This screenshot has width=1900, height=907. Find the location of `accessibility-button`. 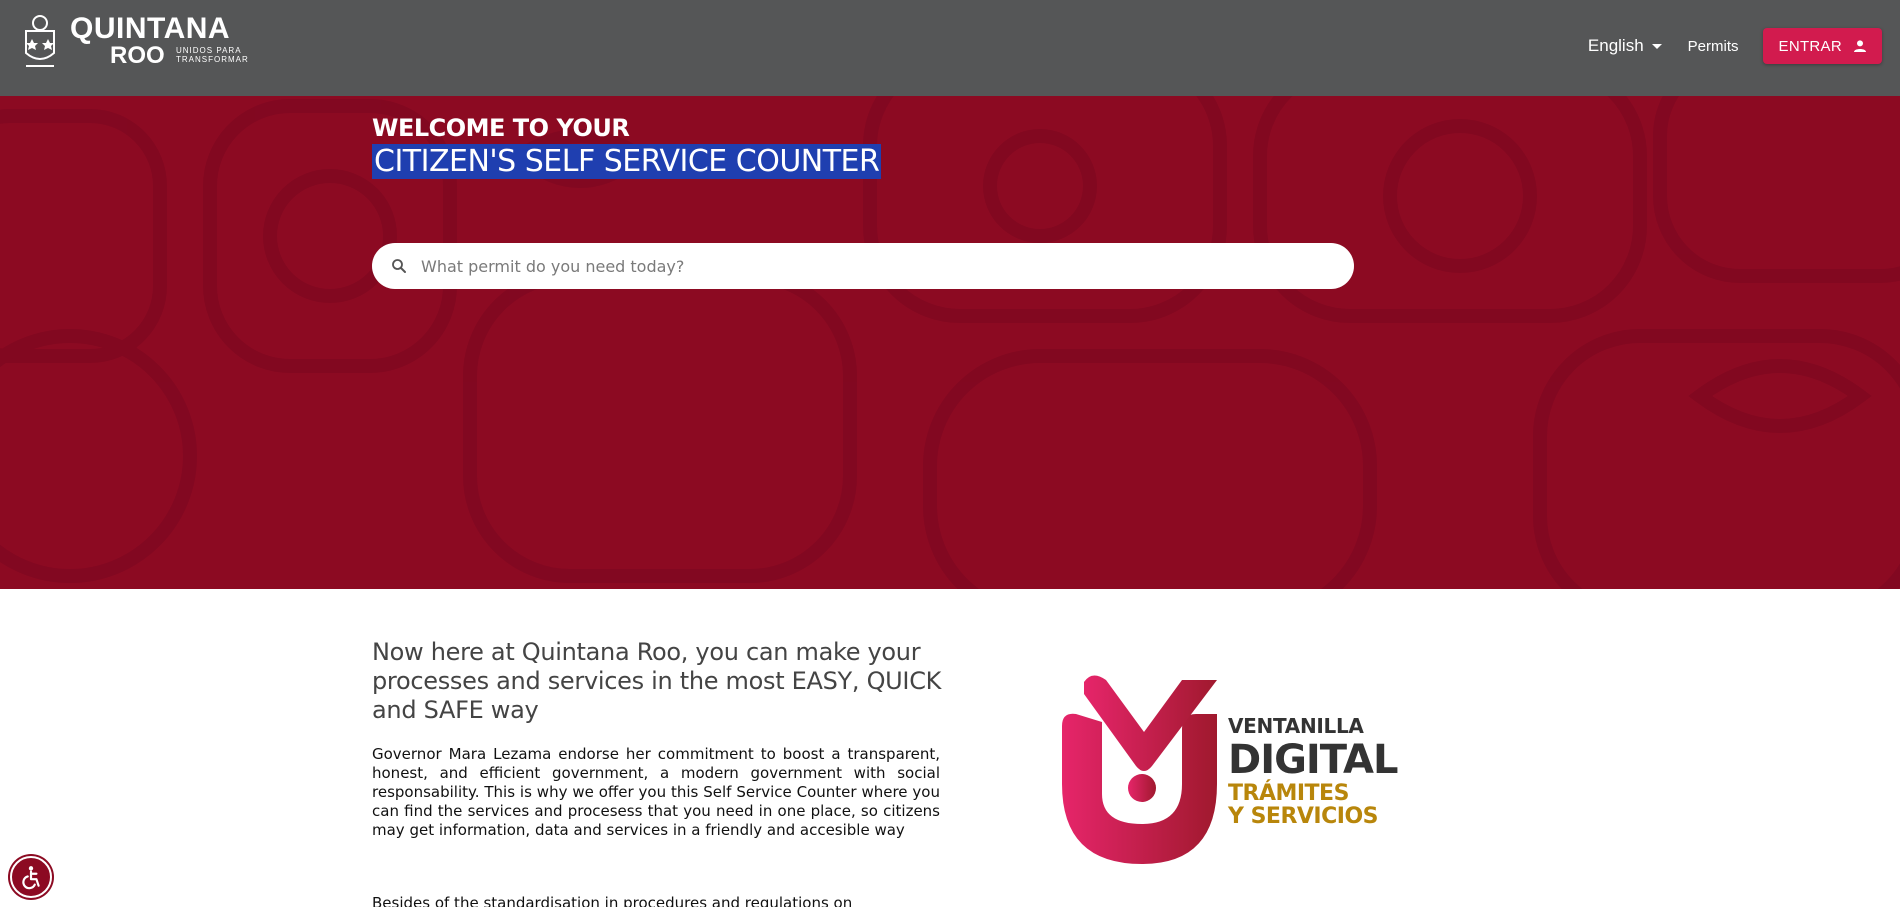

accessibility-button is located at coordinates (31, 877).